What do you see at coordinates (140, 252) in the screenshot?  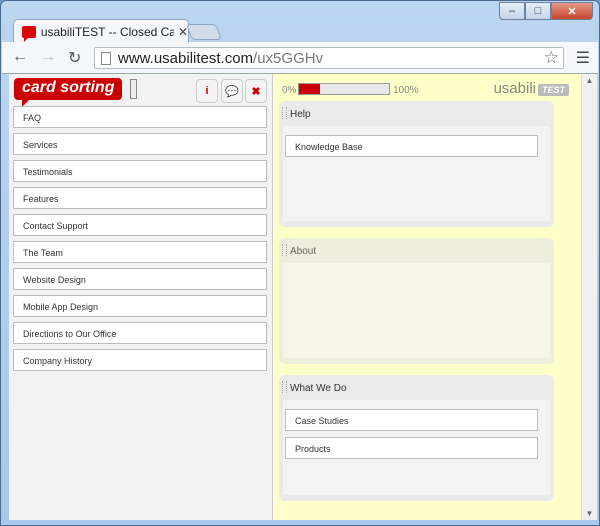 I see `unsorted-card: The Team` at bounding box center [140, 252].